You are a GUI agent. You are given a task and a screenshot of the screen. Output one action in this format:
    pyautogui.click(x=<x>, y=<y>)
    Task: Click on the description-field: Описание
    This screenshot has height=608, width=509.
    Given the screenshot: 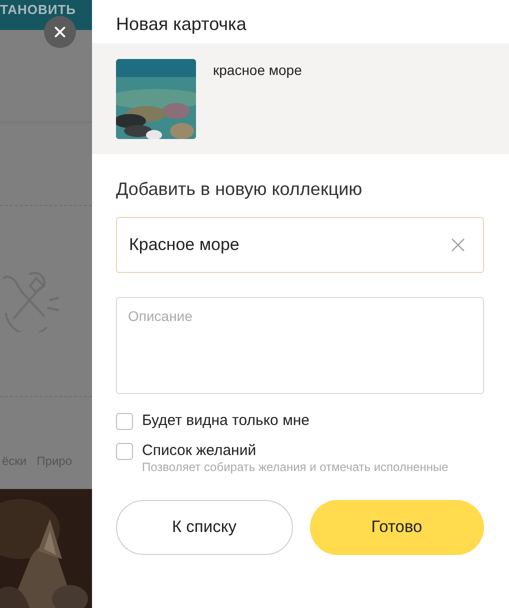 What is the action you would take?
    pyautogui.click(x=300, y=345)
    